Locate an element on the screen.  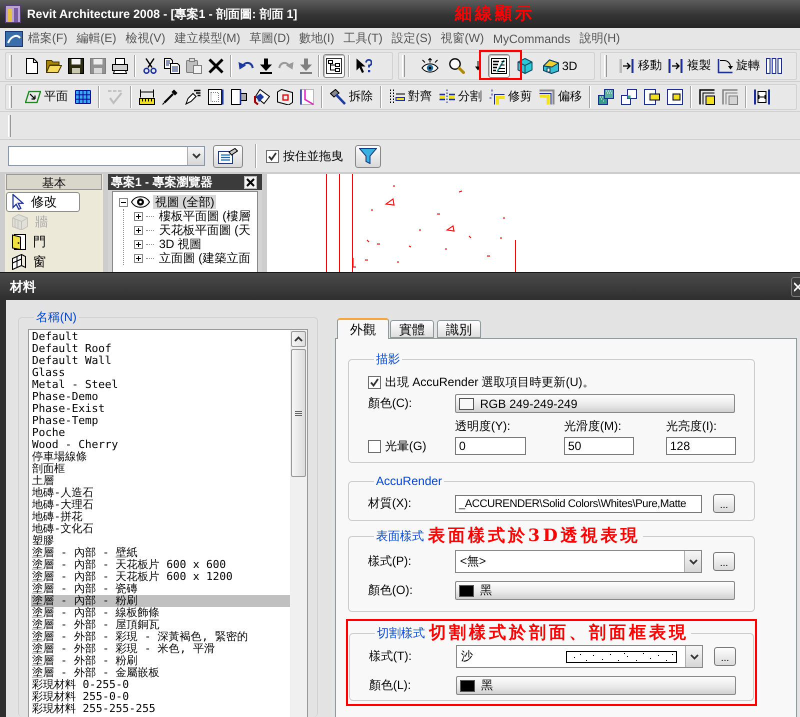
palette-tab: 基本 is located at coordinates (54, 182).